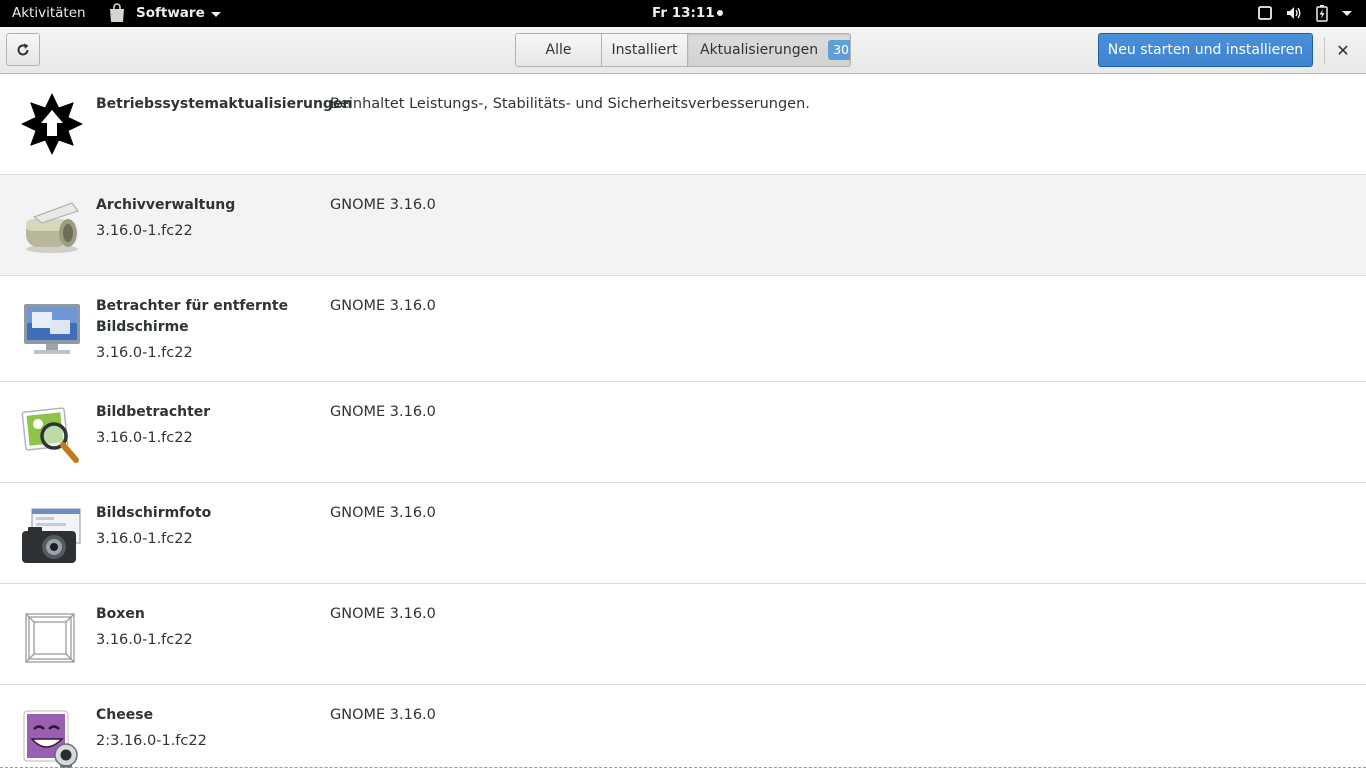 The height and width of the screenshot is (768, 1366). Describe the element at coordinates (1347, 13) in the screenshot. I see `system-menu-chevron-icon` at that location.